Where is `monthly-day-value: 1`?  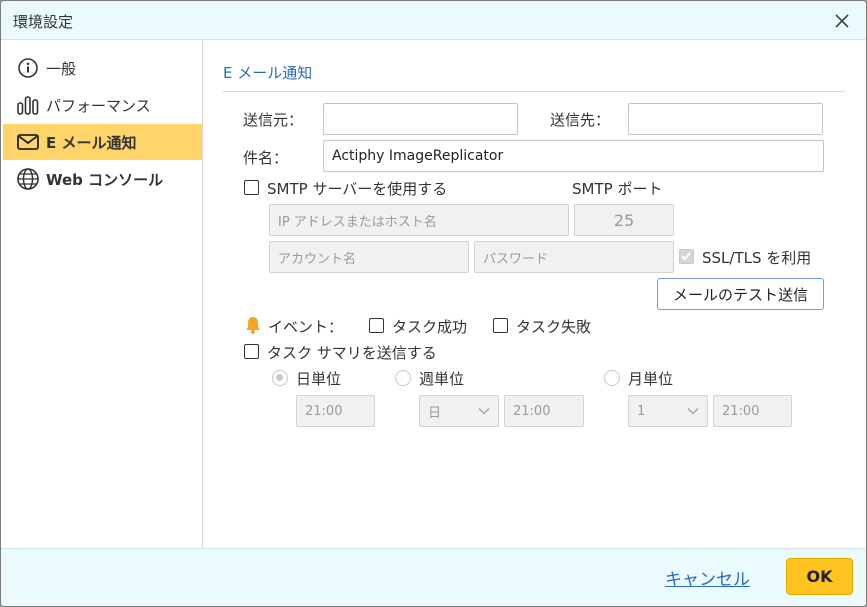
monthly-day-value: 1 is located at coordinates (641, 411).